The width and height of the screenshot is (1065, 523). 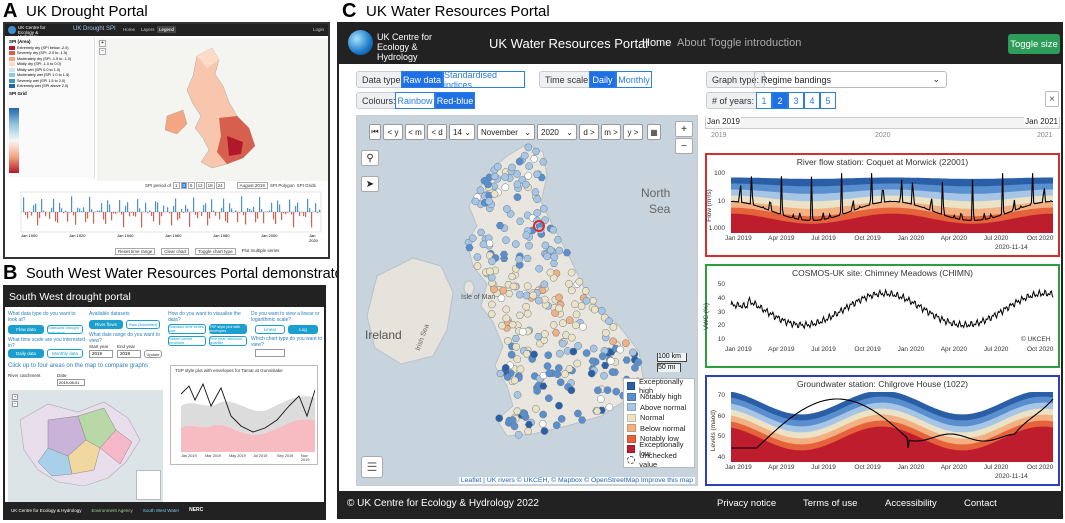 I want to click on nav-about: About, so click(x=691, y=43).